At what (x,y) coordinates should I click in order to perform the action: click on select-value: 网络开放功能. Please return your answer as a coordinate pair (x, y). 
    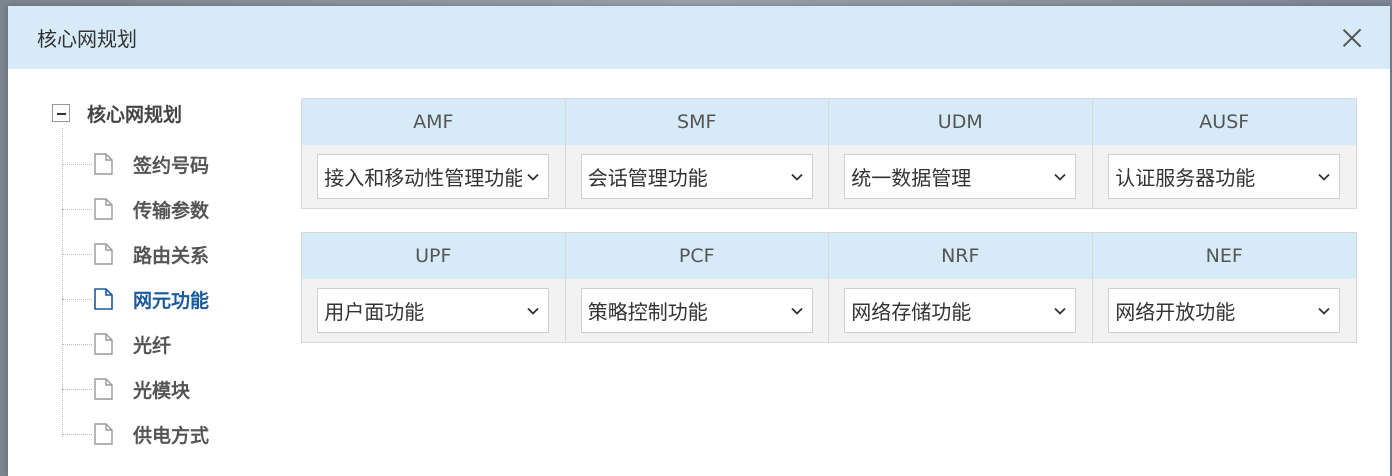
    Looking at the image, I should click on (1175, 312).